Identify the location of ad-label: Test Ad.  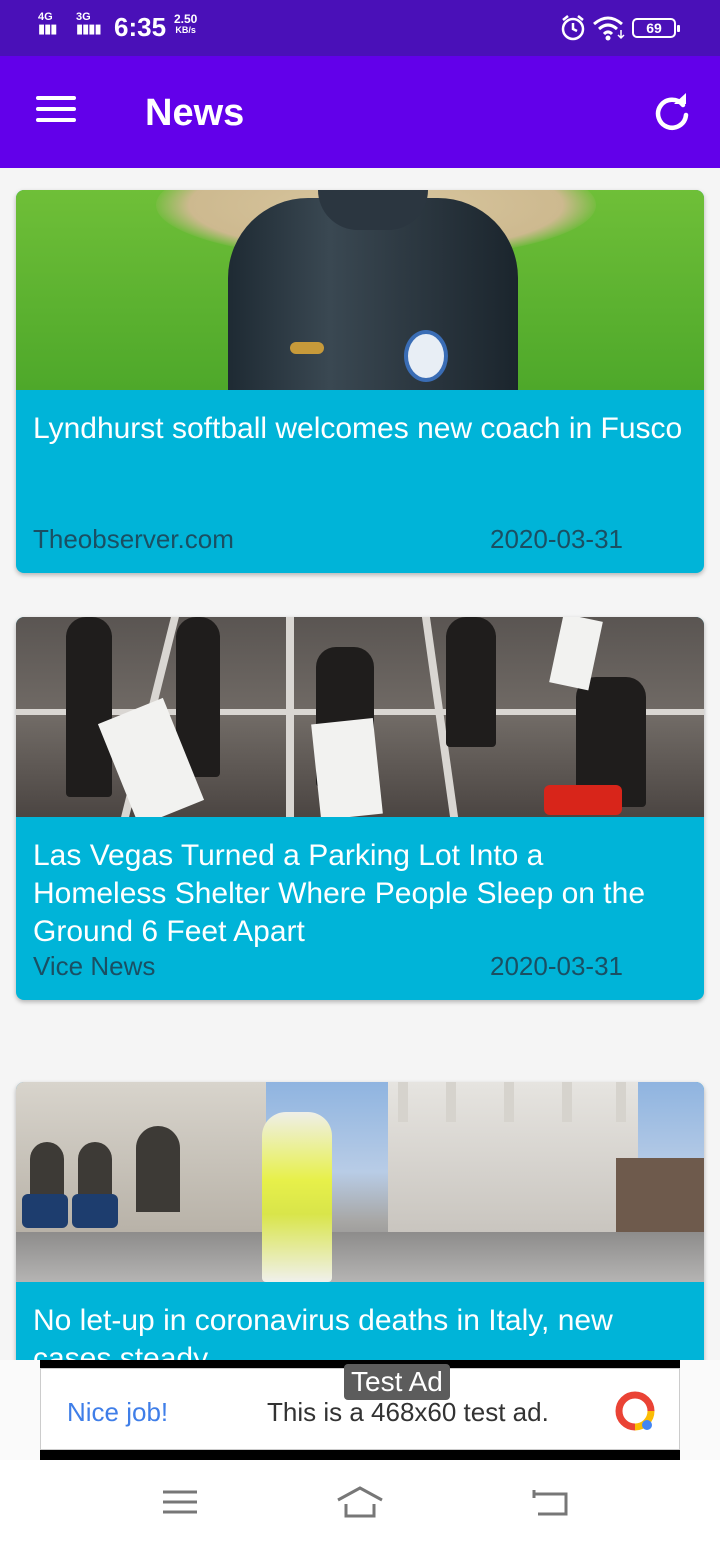
(397, 1382).